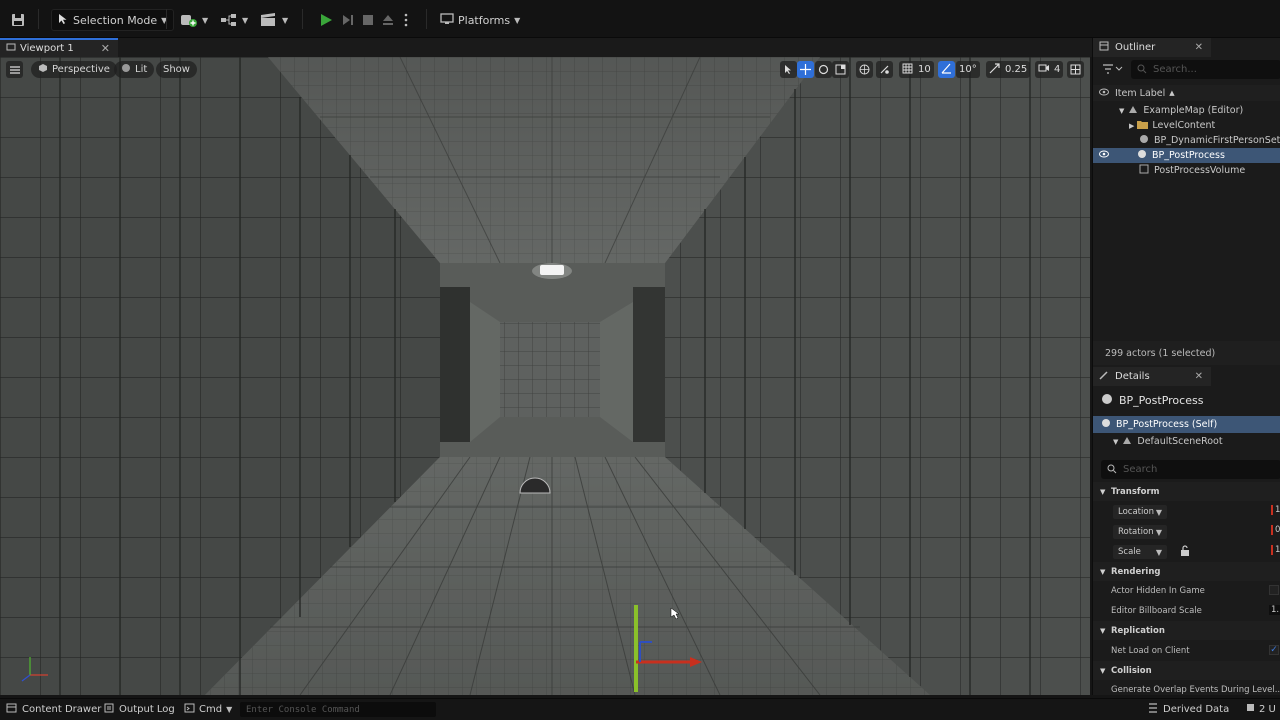 Image resolution: width=1280 pixels, height=720 pixels. What do you see at coordinates (805, 69) in the screenshot?
I see `translate-tool-icon` at bounding box center [805, 69].